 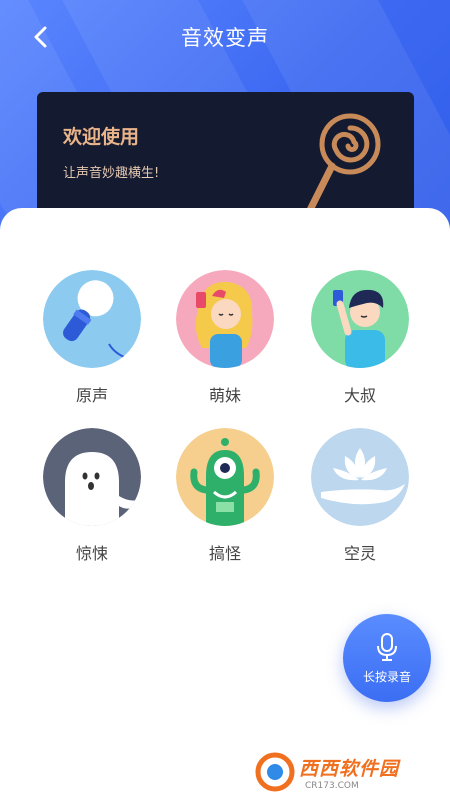 What do you see at coordinates (349, 768) in the screenshot?
I see `watermark-text: 西西软件园` at bounding box center [349, 768].